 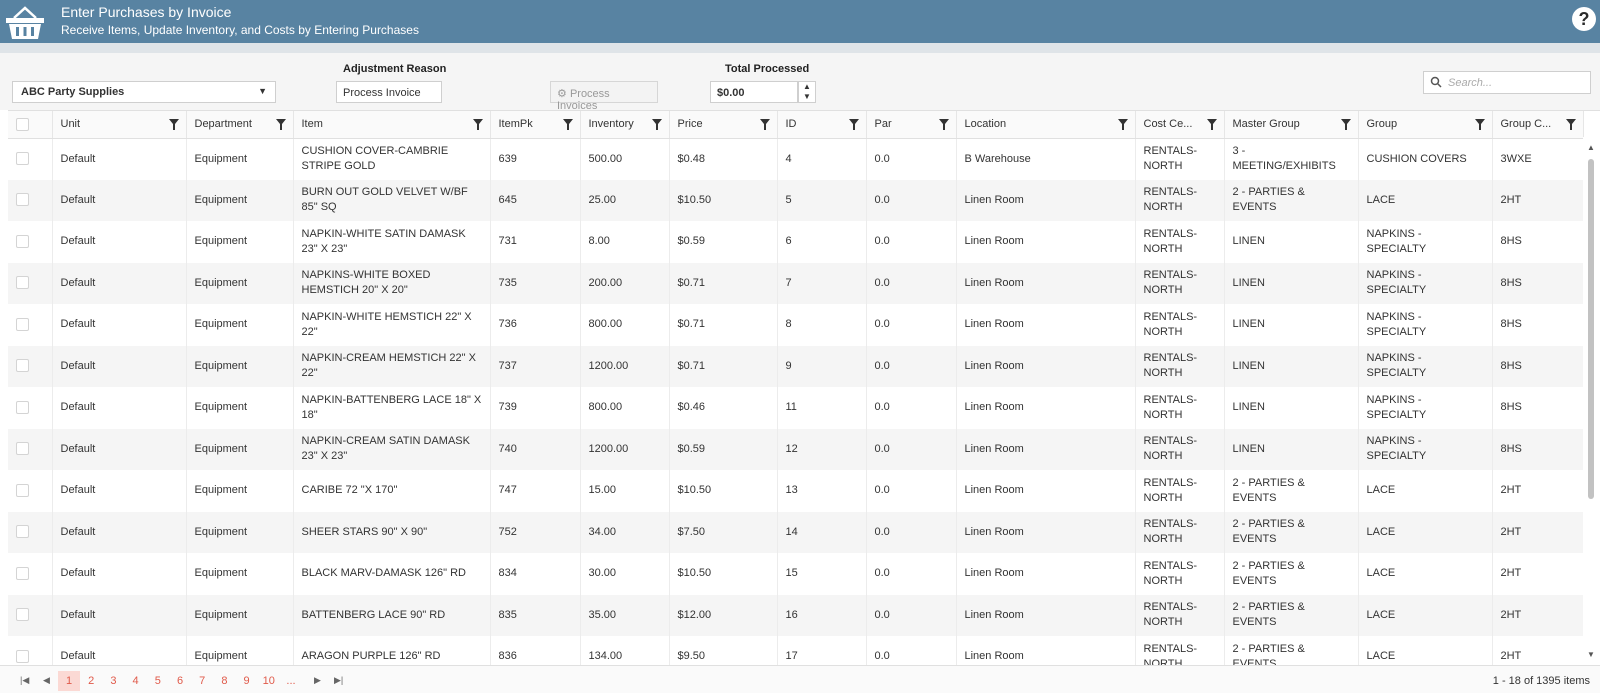 I want to click on column-header-10: Master Group, so click(x=1291, y=125).